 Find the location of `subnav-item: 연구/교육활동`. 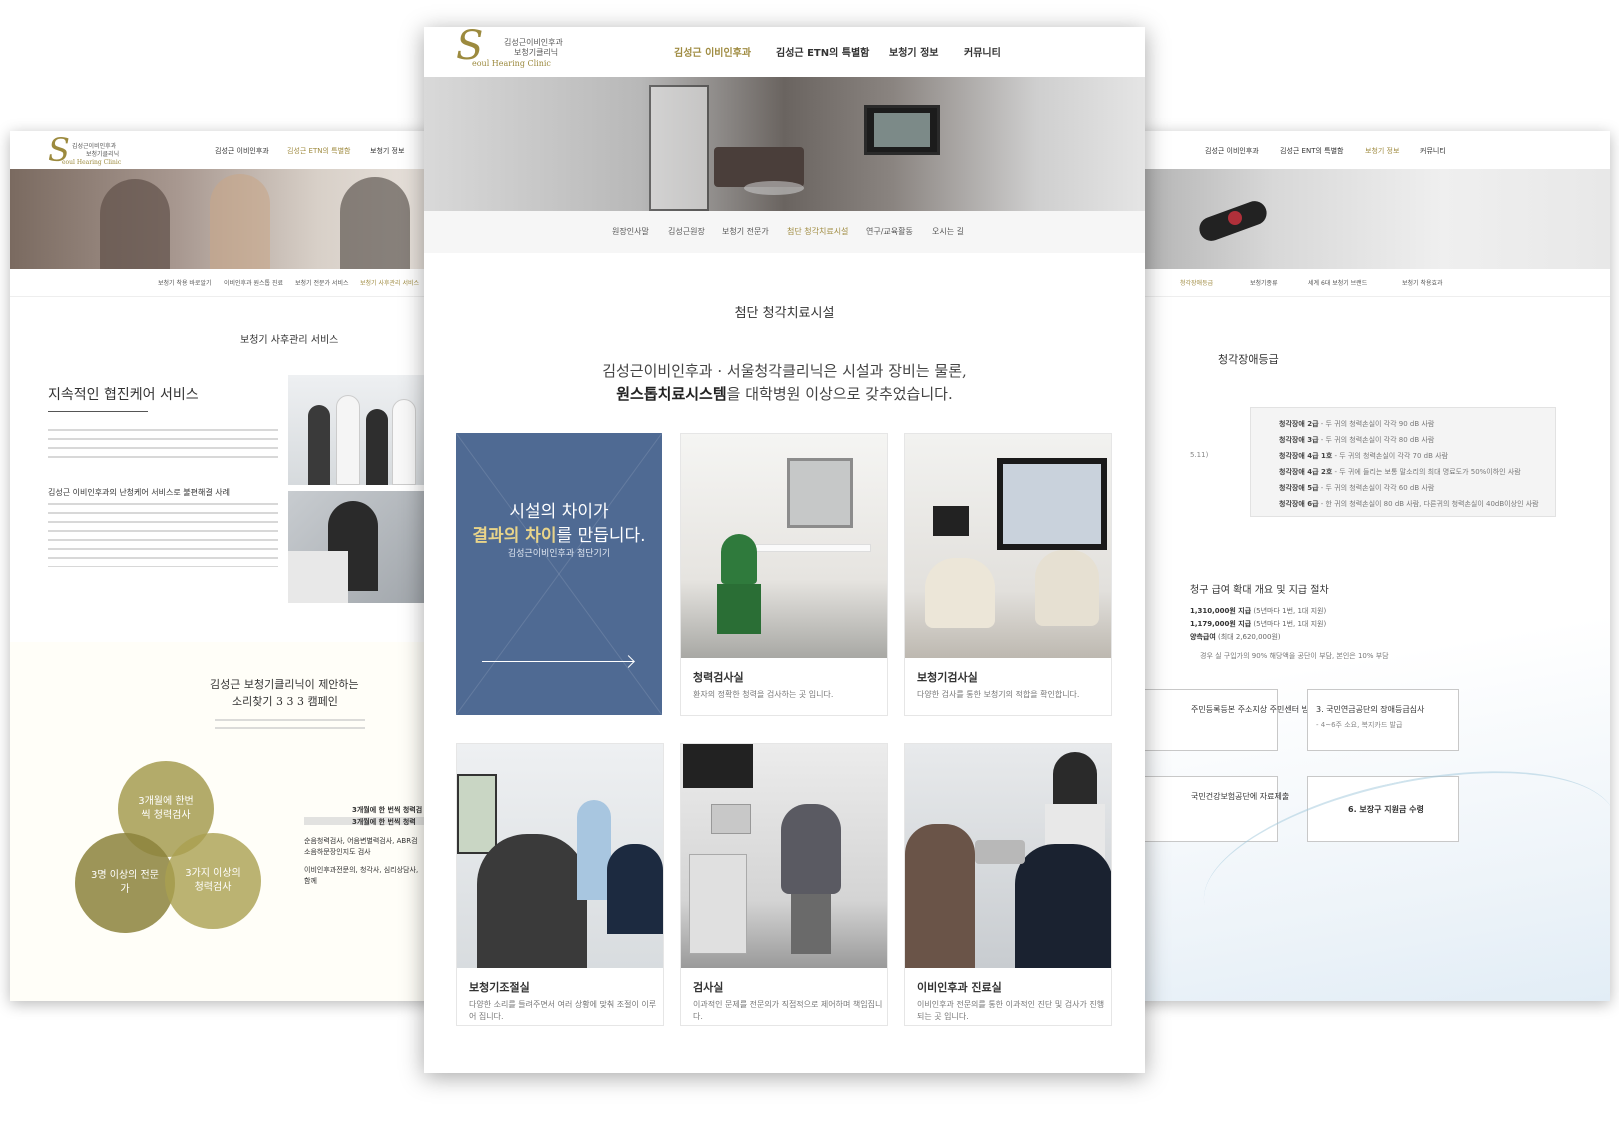

subnav-item: 연구/교육활동 is located at coordinates (889, 231).